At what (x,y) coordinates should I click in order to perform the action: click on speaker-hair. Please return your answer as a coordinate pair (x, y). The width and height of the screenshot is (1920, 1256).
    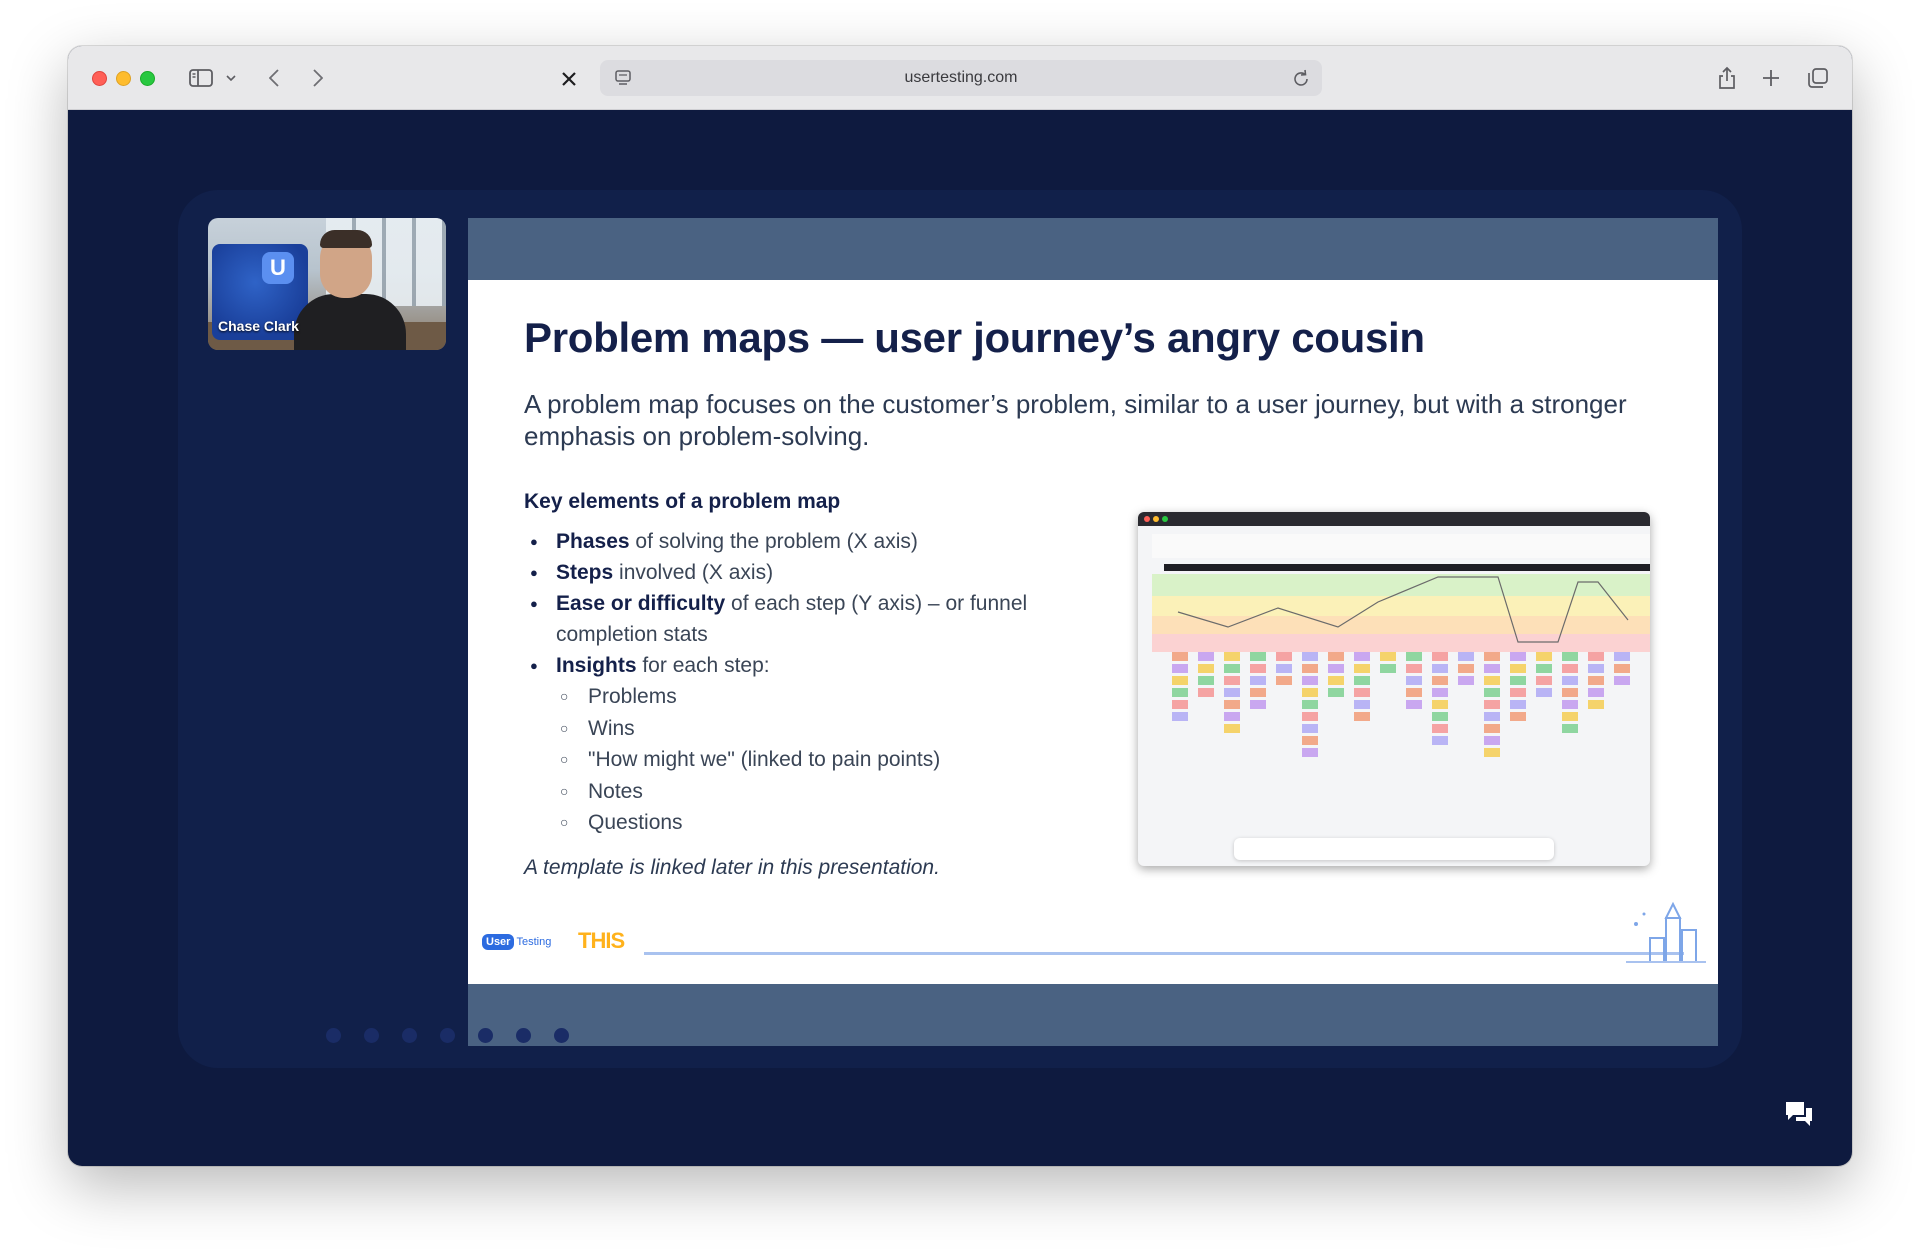
    Looking at the image, I should click on (346, 239).